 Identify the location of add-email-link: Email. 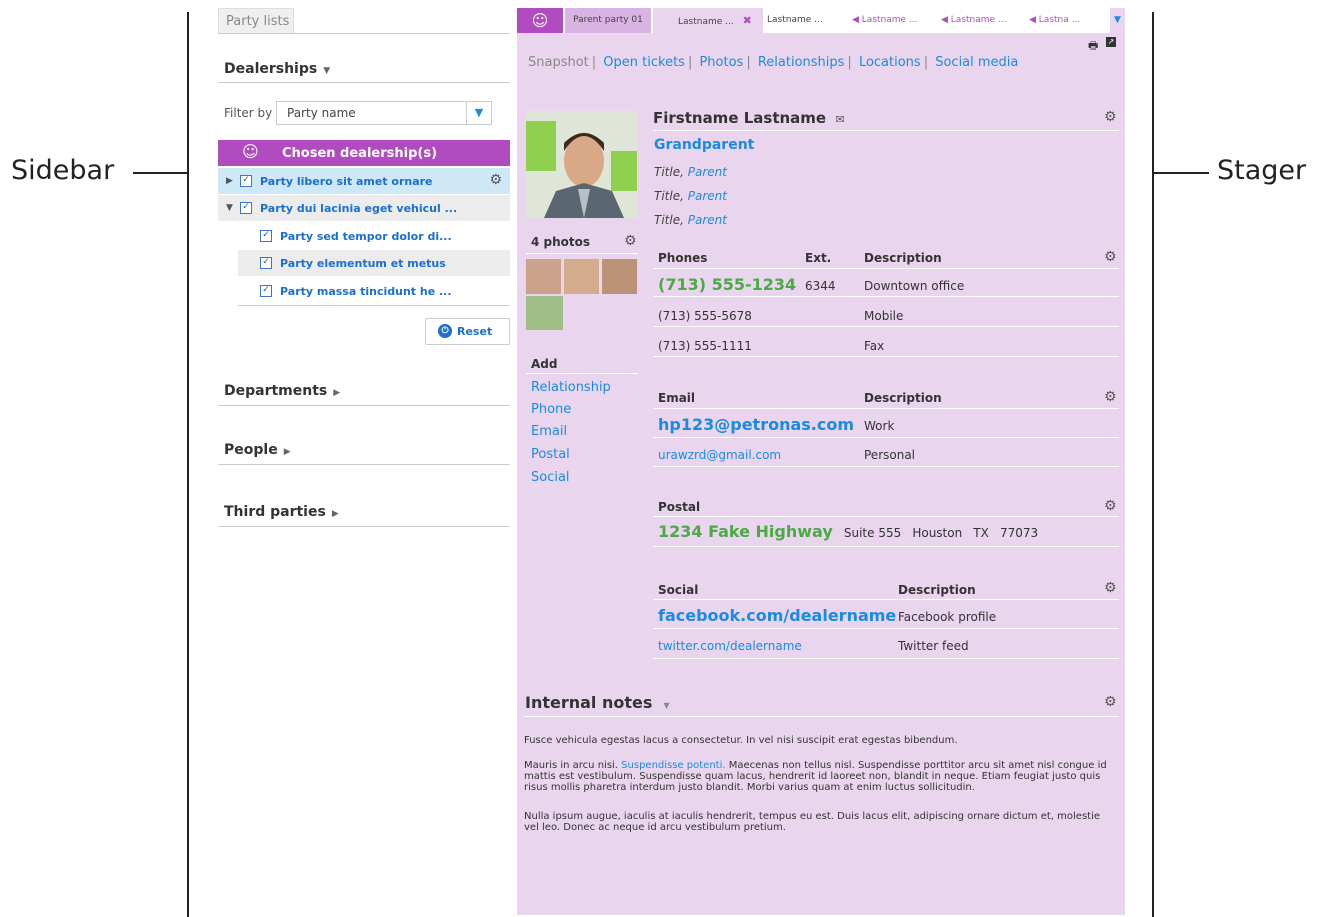
(549, 431).